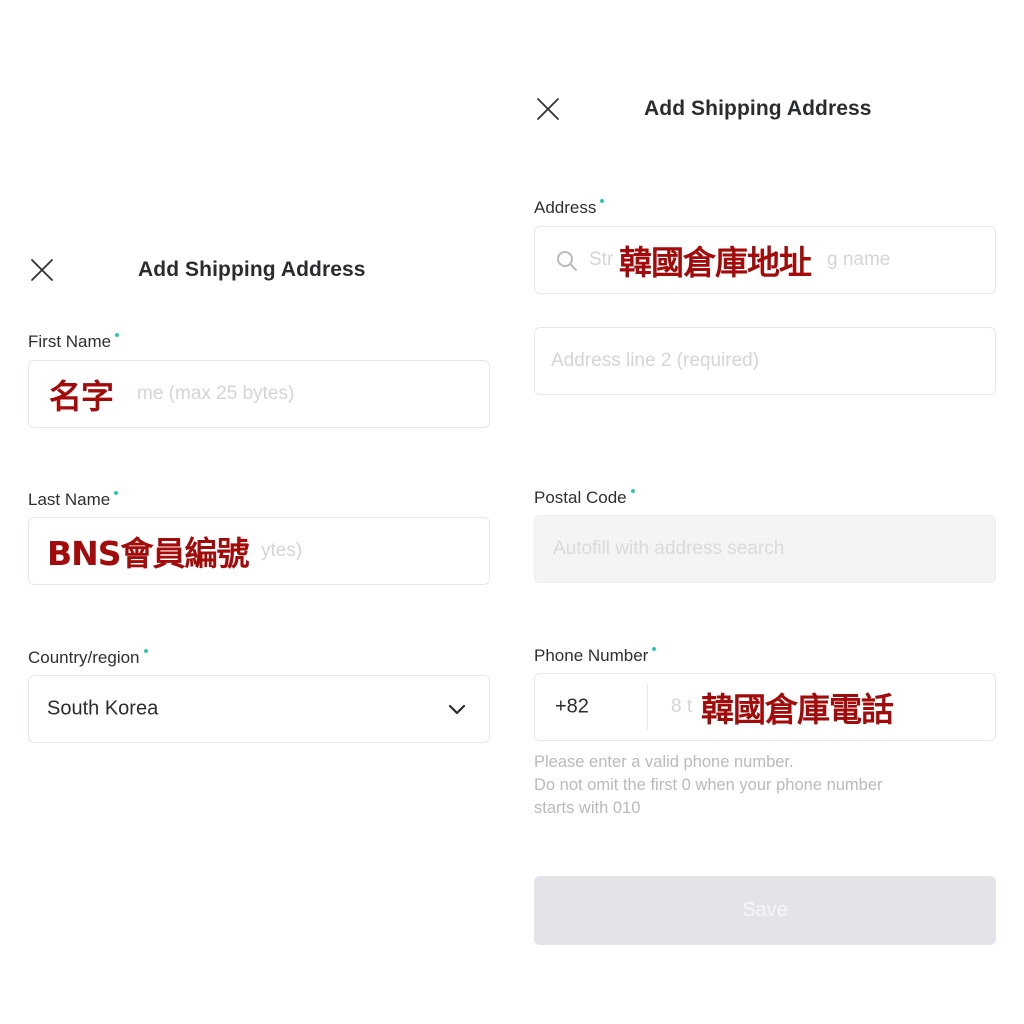 Image resolution: width=1024 pixels, height=1024 pixels. What do you see at coordinates (669, 548) in the screenshot?
I see `postal-code-placeholder: Autofill with address search` at bounding box center [669, 548].